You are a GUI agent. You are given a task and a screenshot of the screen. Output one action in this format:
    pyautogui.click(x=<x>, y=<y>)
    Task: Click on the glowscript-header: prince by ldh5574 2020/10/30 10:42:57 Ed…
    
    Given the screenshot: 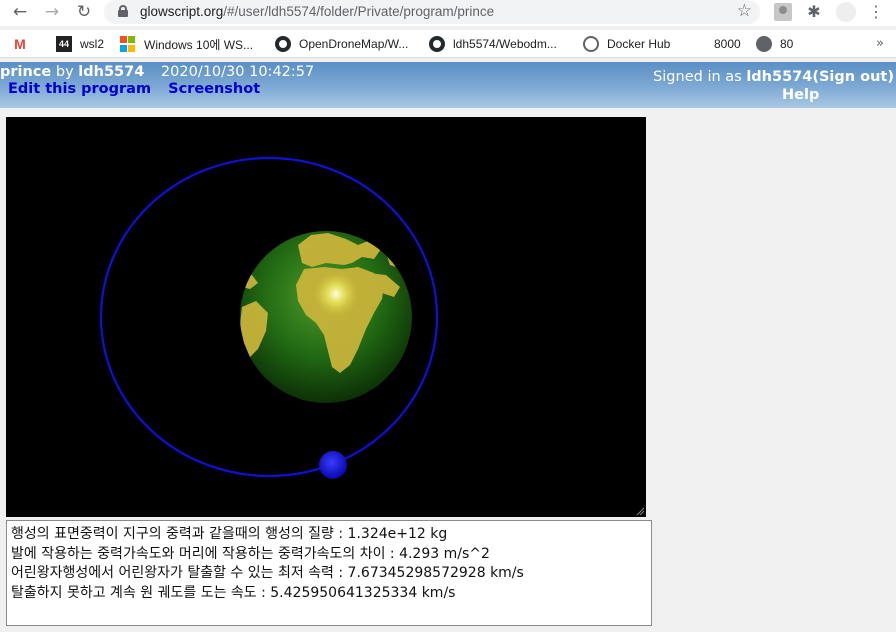 What is the action you would take?
    pyautogui.click(x=448, y=85)
    